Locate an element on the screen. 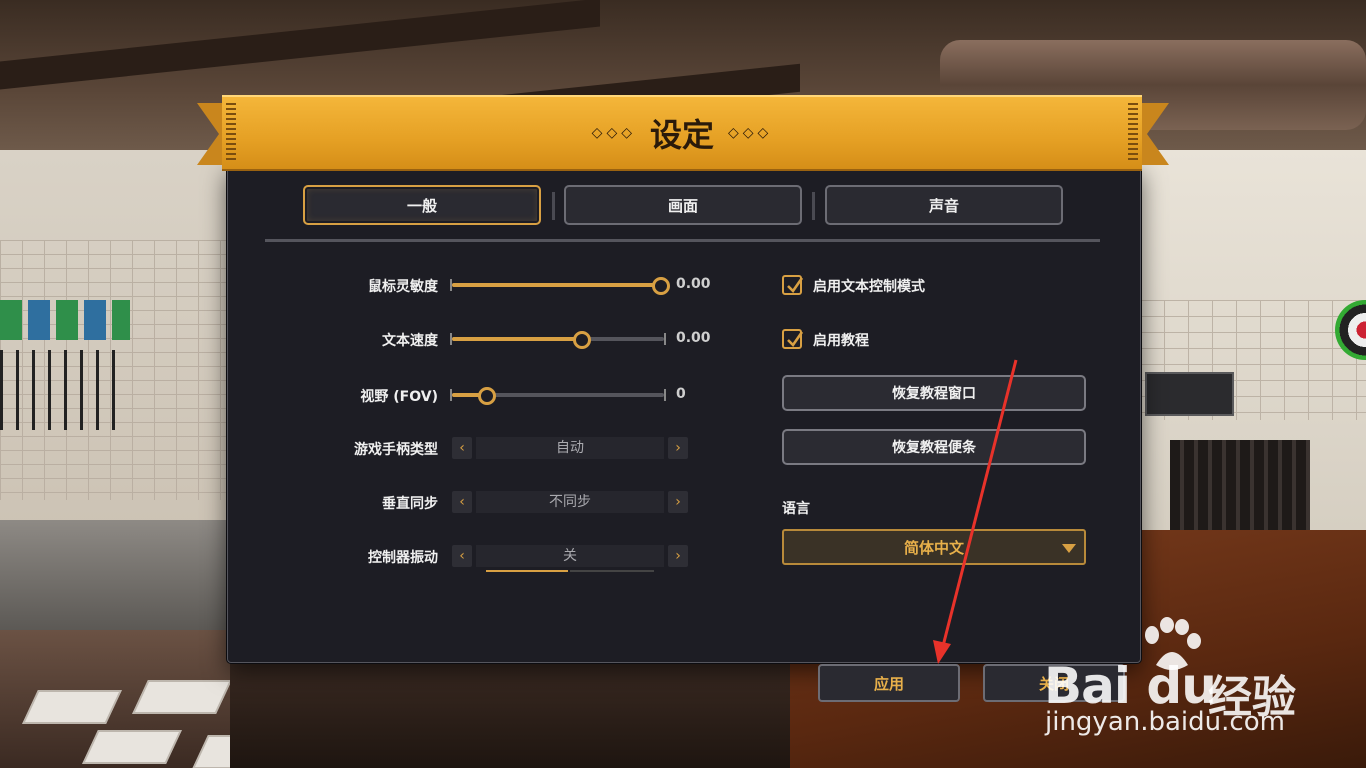 The height and width of the screenshot is (768, 1366). watermark-url: jingyan.baidu.com is located at coordinates (1165, 722).